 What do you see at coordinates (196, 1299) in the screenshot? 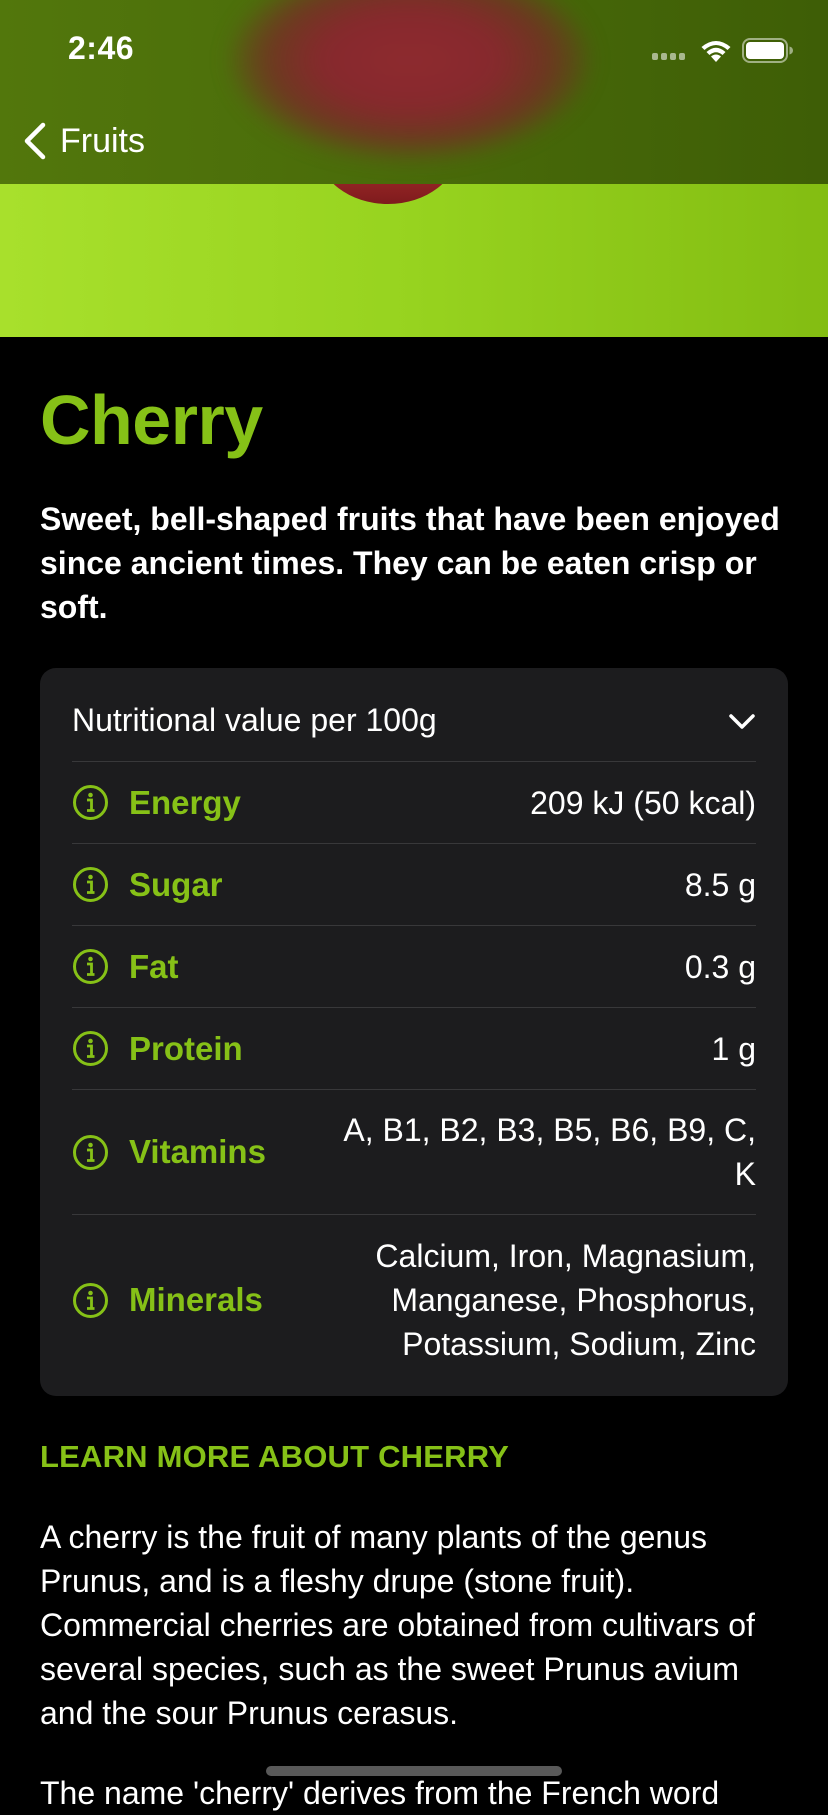
I see `nutrition-label-minerals: Minerals` at bounding box center [196, 1299].